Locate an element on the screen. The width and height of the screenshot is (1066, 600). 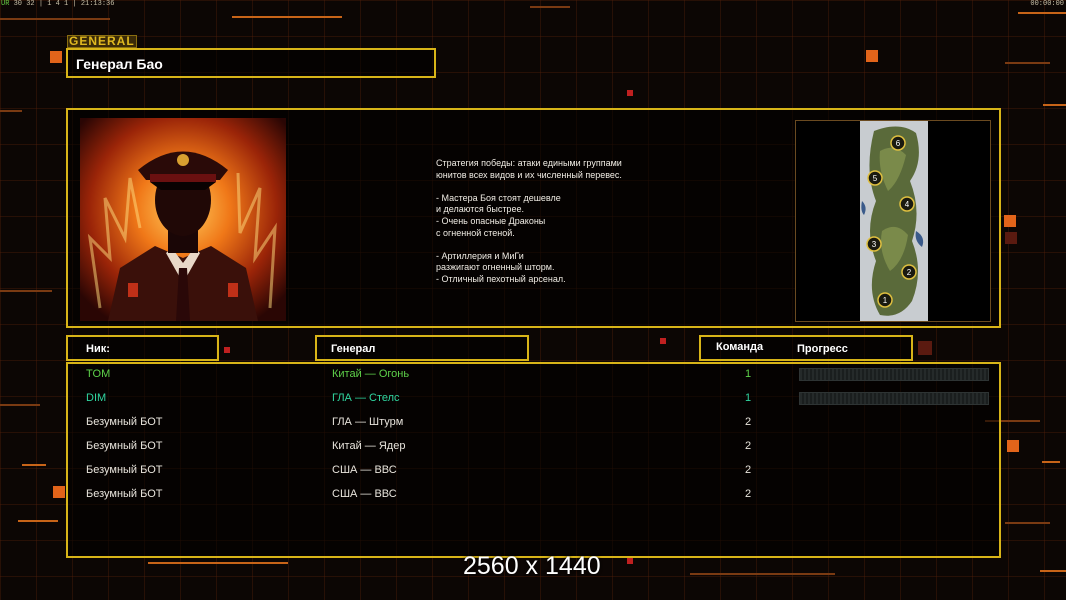
start-position-4: 4 is located at coordinates (907, 204).